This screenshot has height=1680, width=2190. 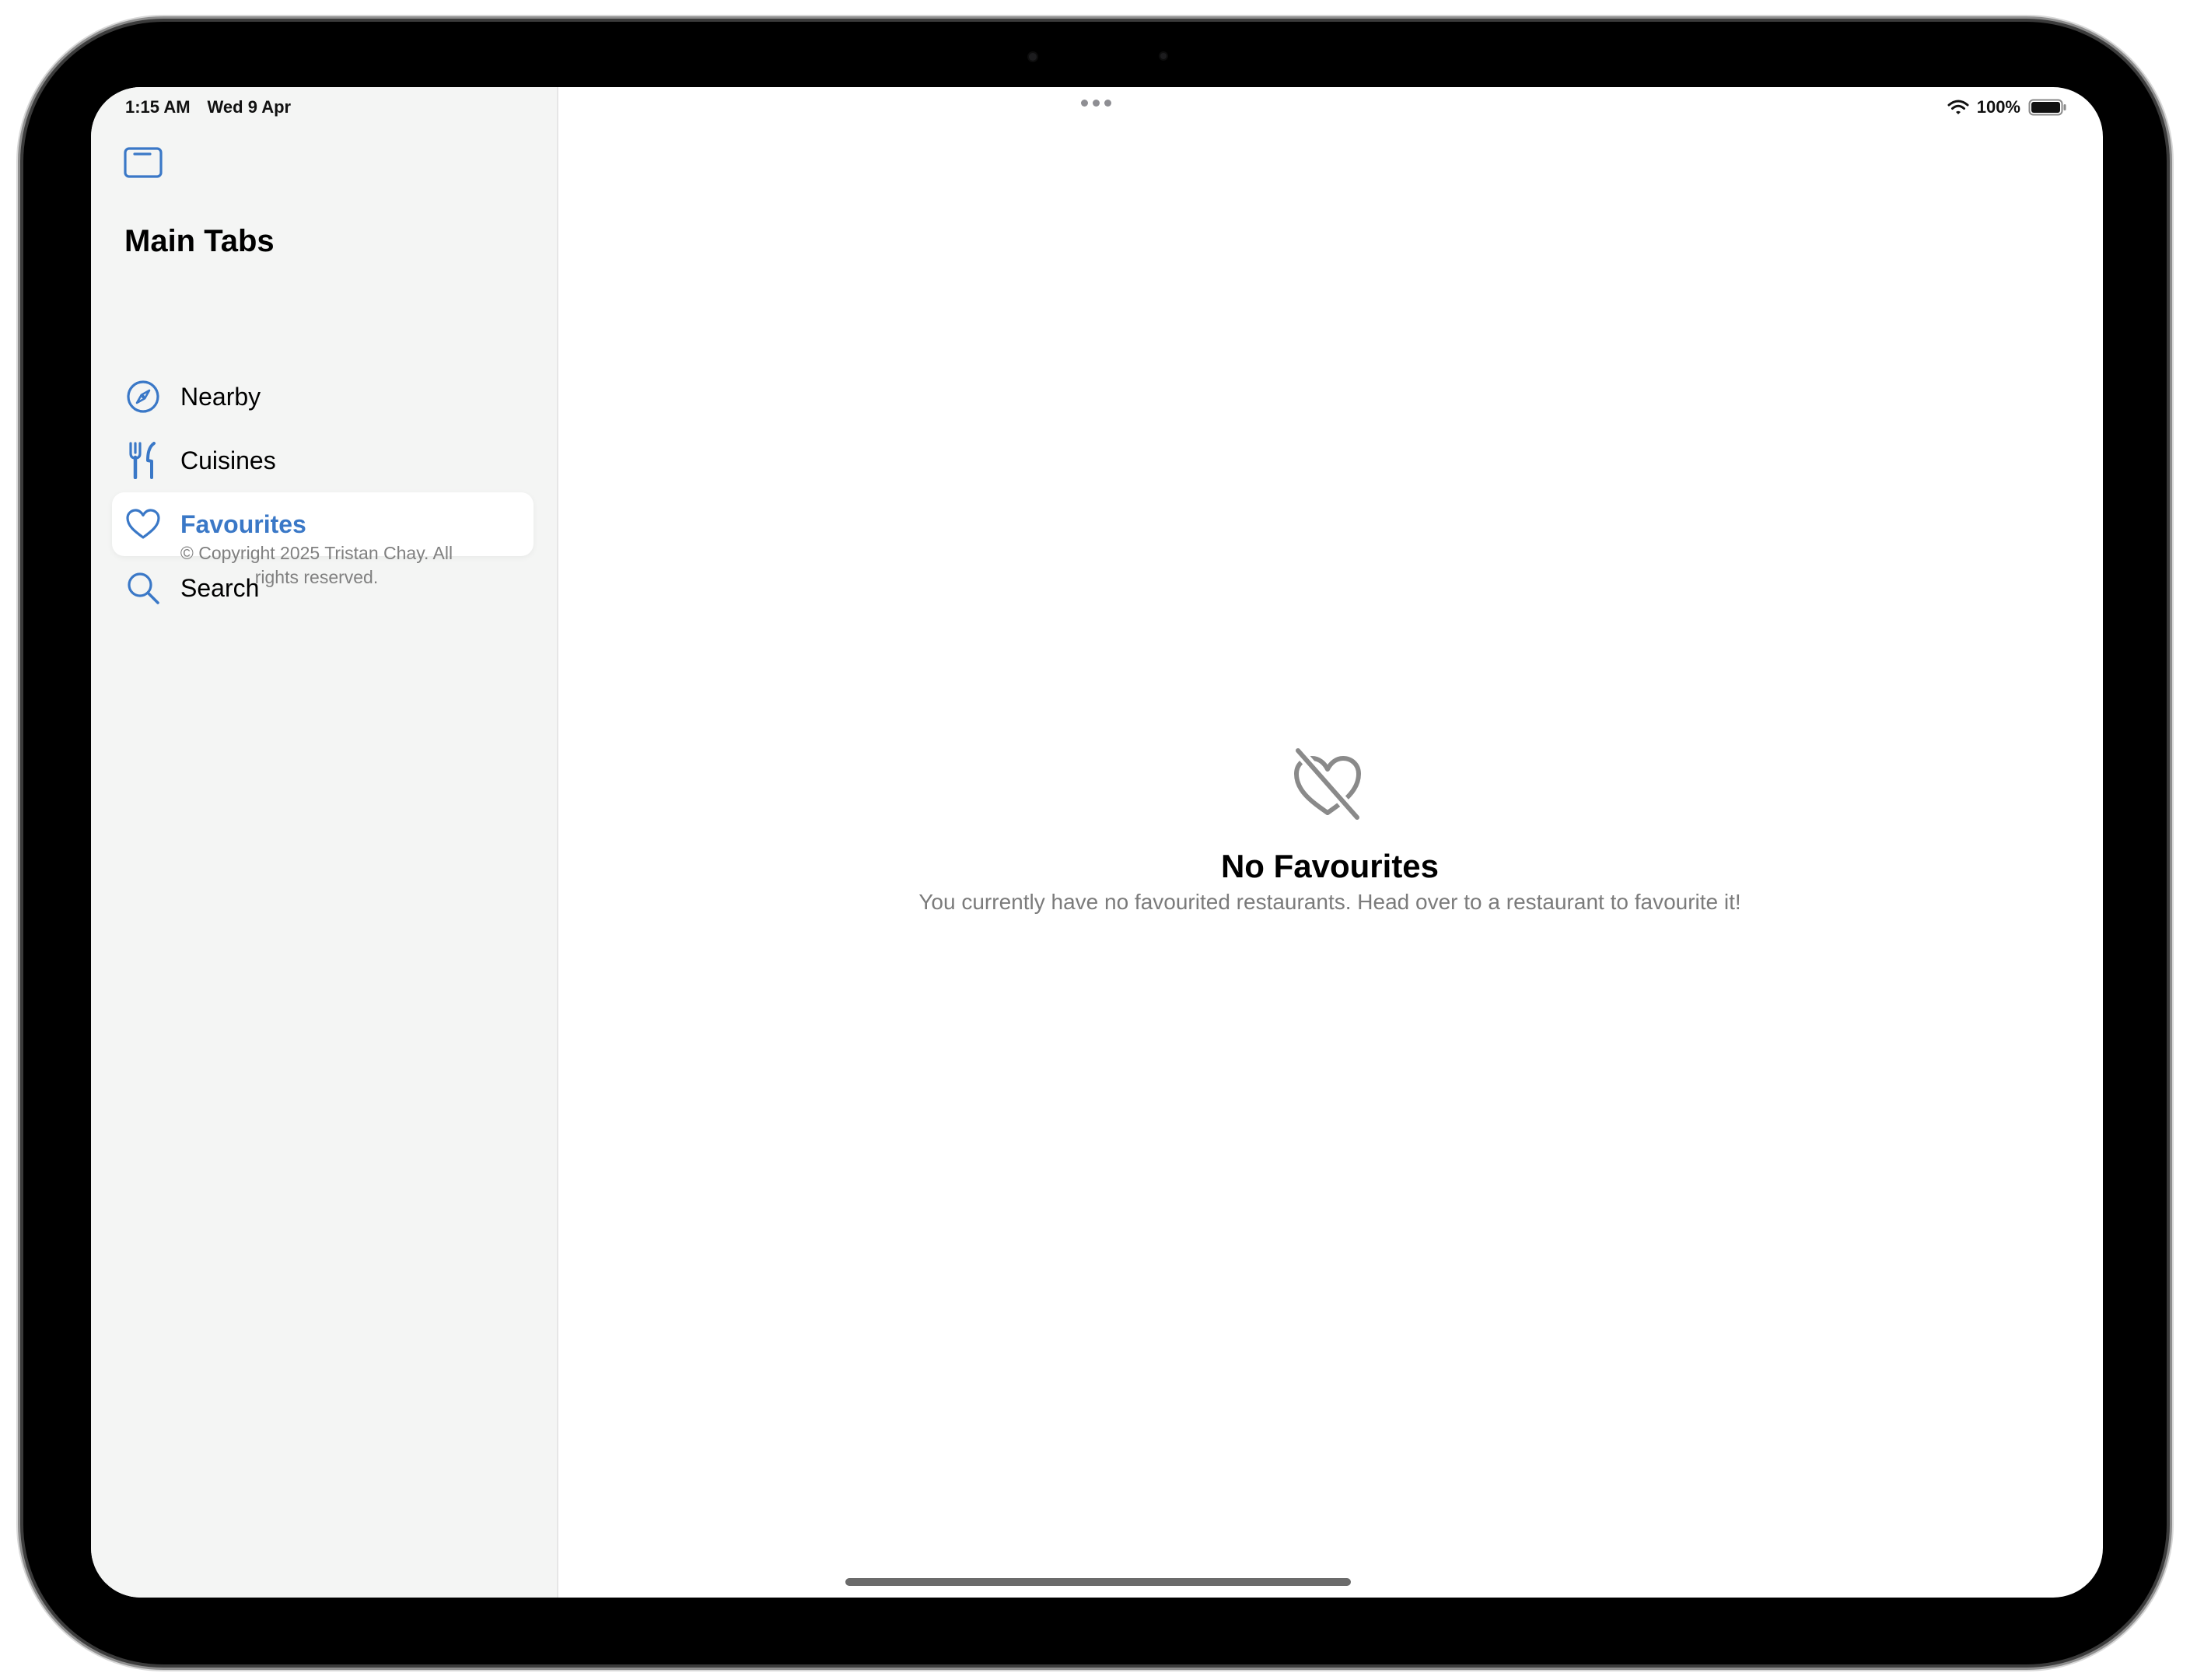 What do you see at coordinates (158, 107) in the screenshot?
I see `status-time: 1:15 AM` at bounding box center [158, 107].